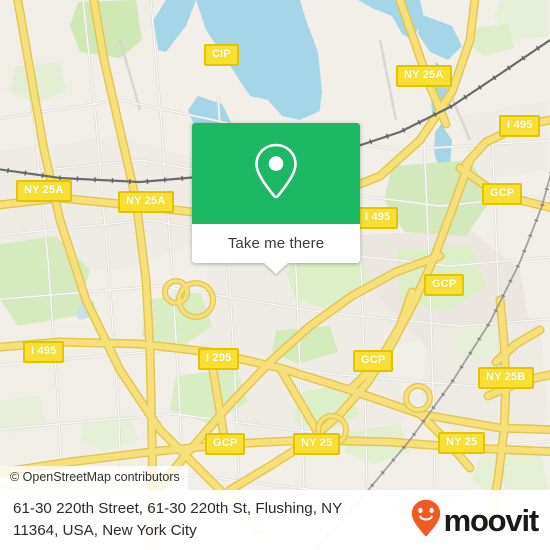  What do you see at coordinates (105, 530) in the screenshot?
I see `address-line-2: 11364, USA, New York City` at bounding box center [105, 530].